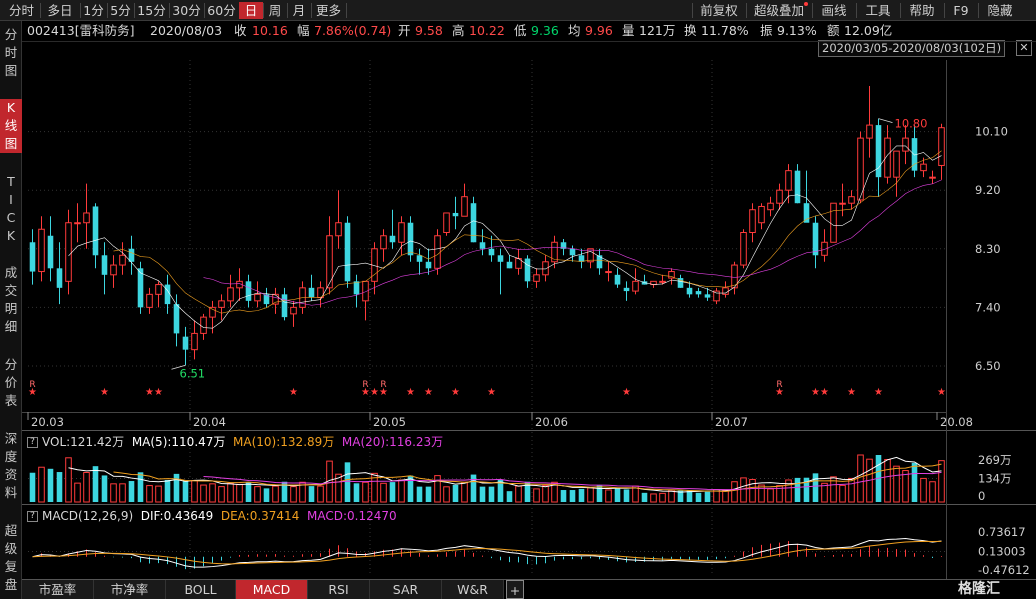 The width and height of the screenshot is (1036, 599). What do you see at coordinates (193, 373) in the screenshot?
I see `annotation-label: 6.51` at bounding box center [193, 373].